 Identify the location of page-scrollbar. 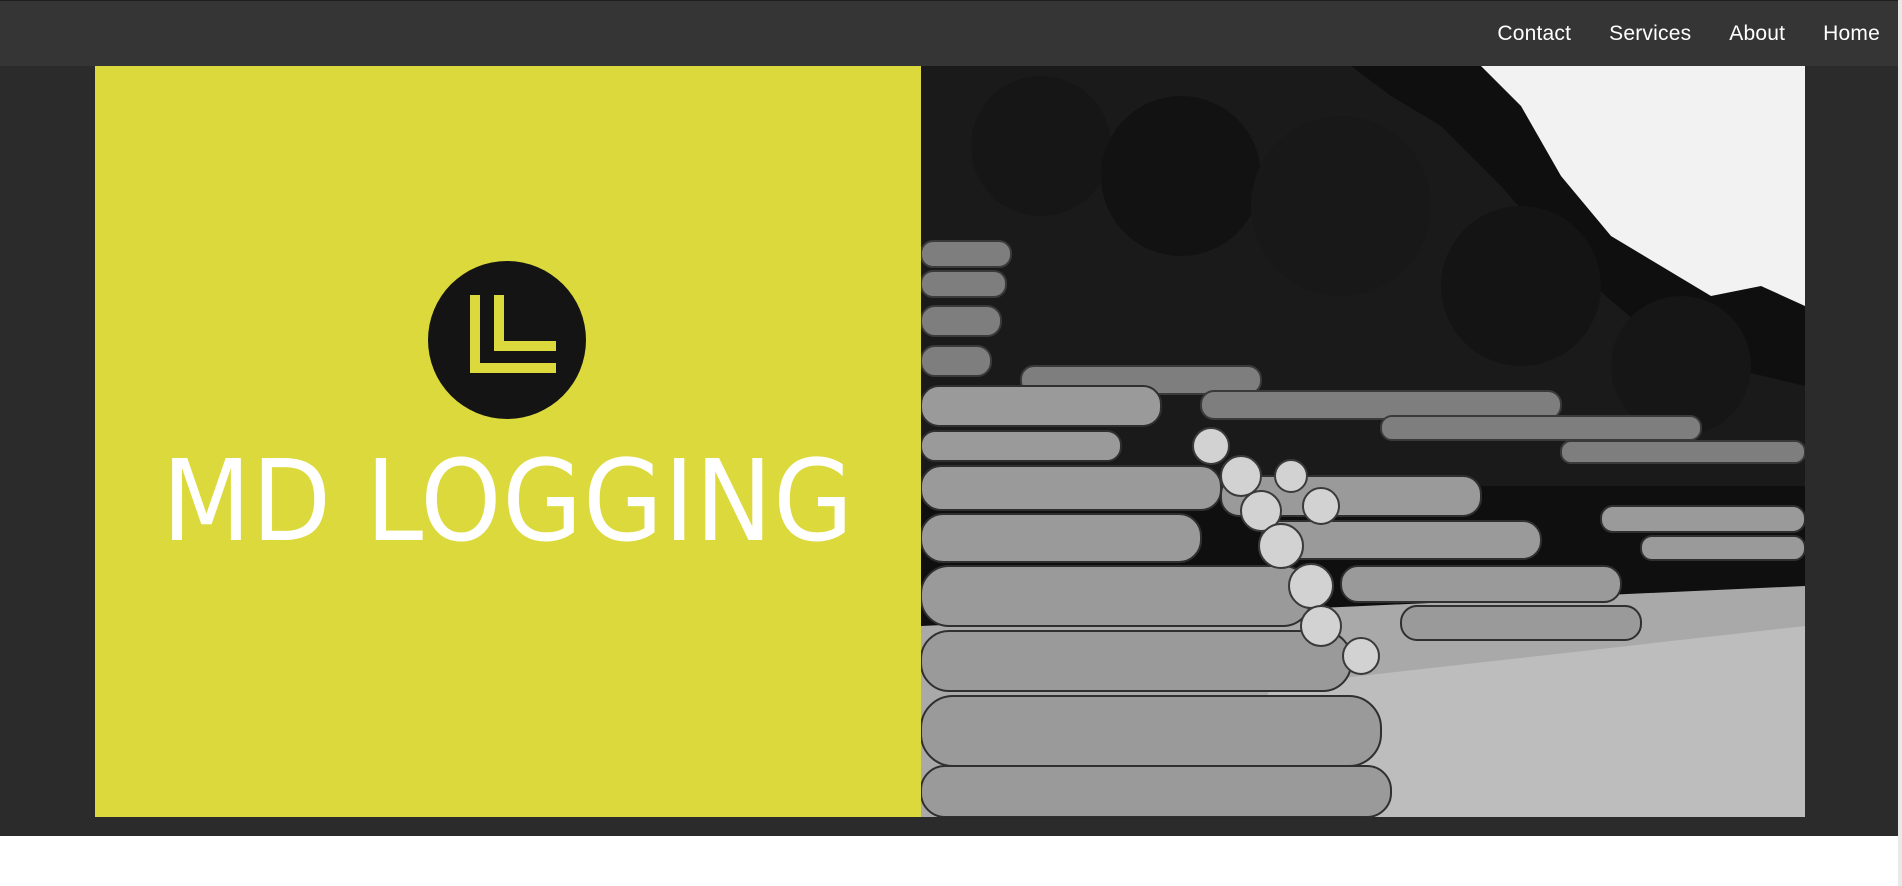
(1900, 443).